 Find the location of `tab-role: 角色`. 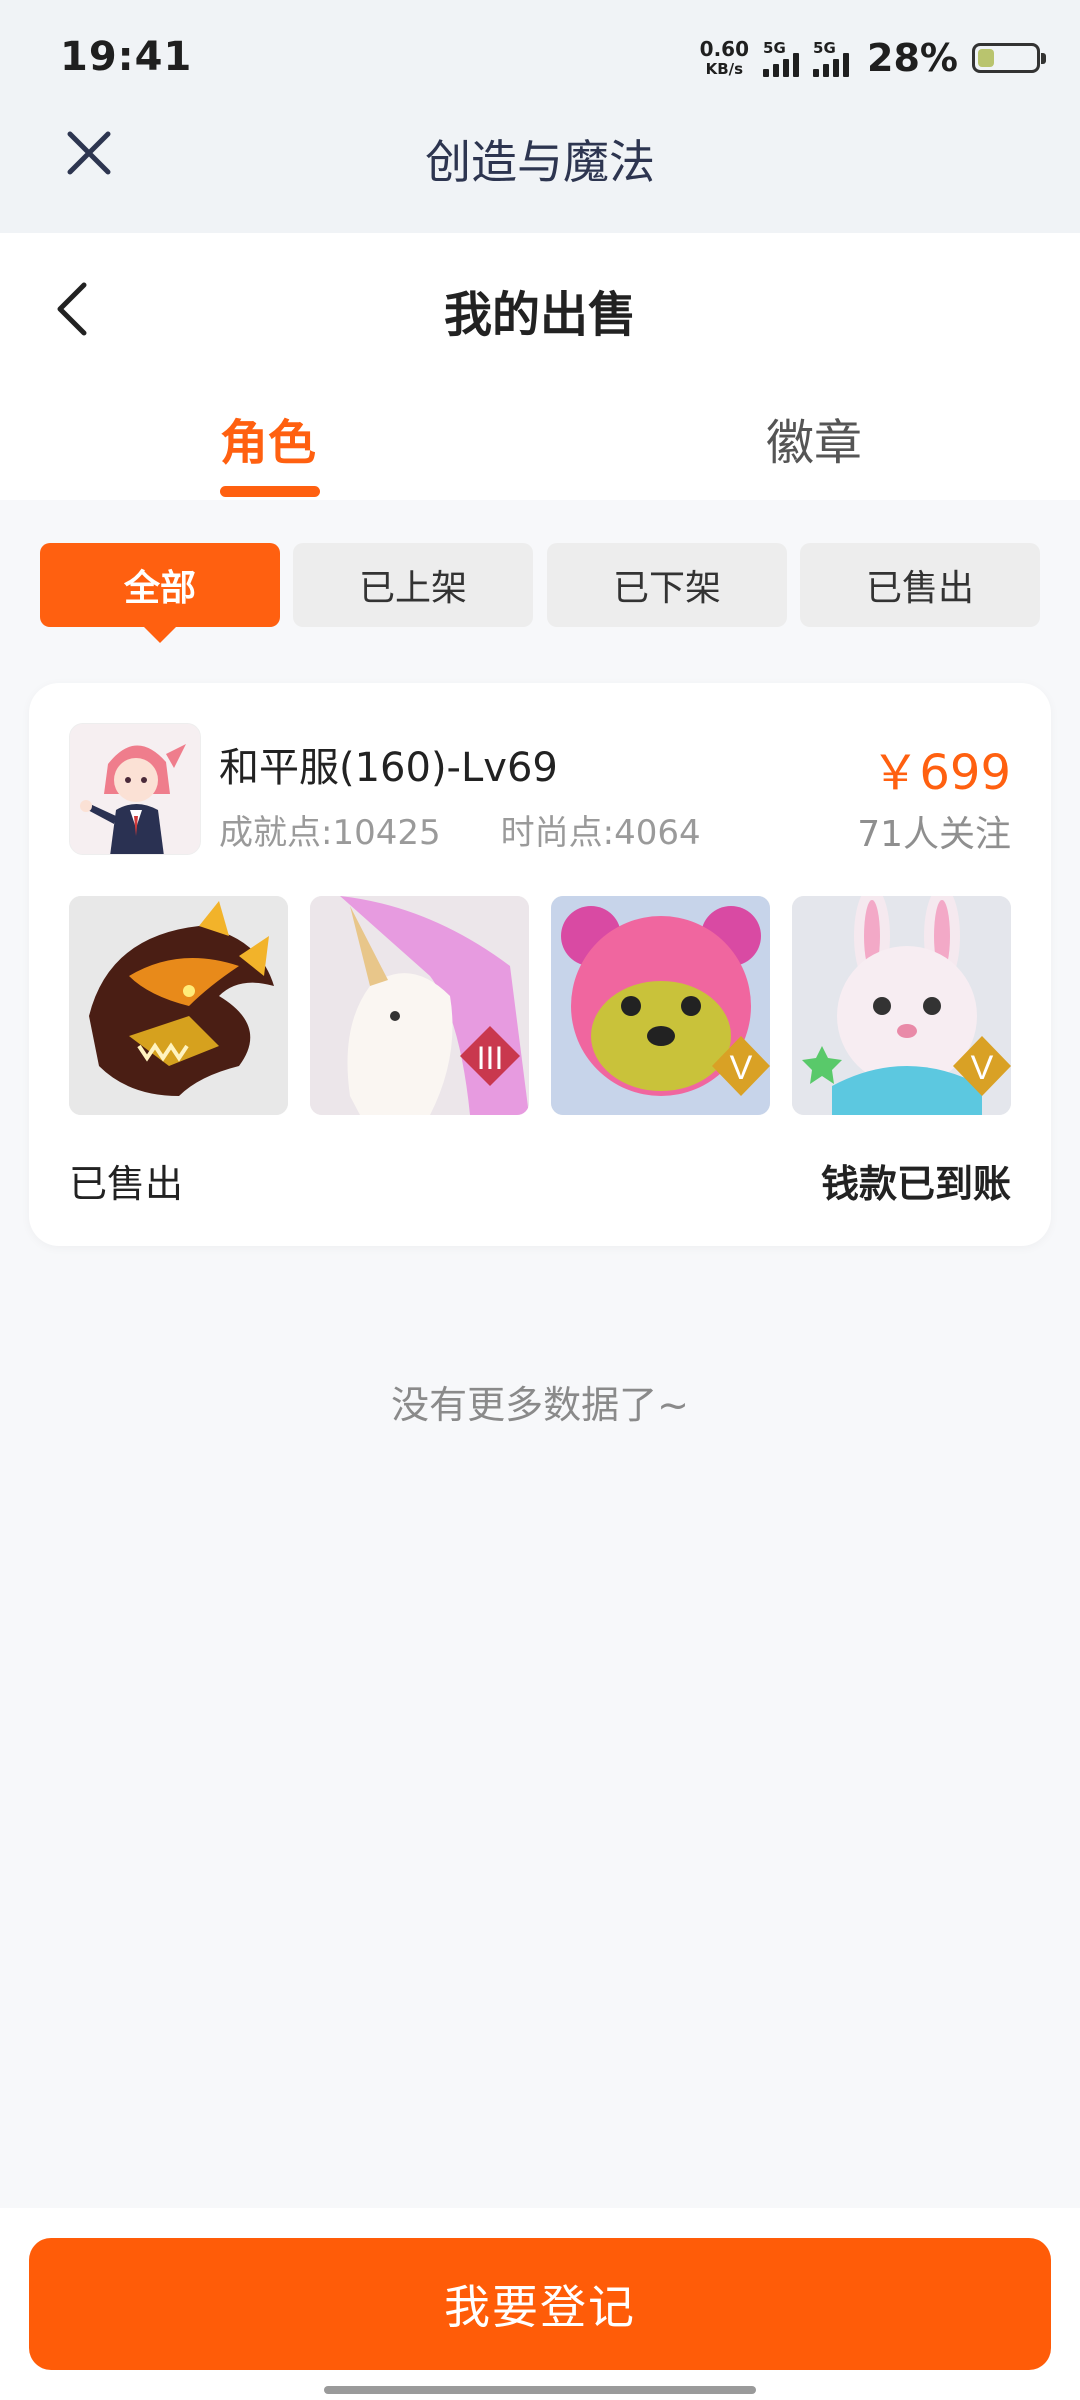

tab-role: 角色 is located at coordinates (268, 438).